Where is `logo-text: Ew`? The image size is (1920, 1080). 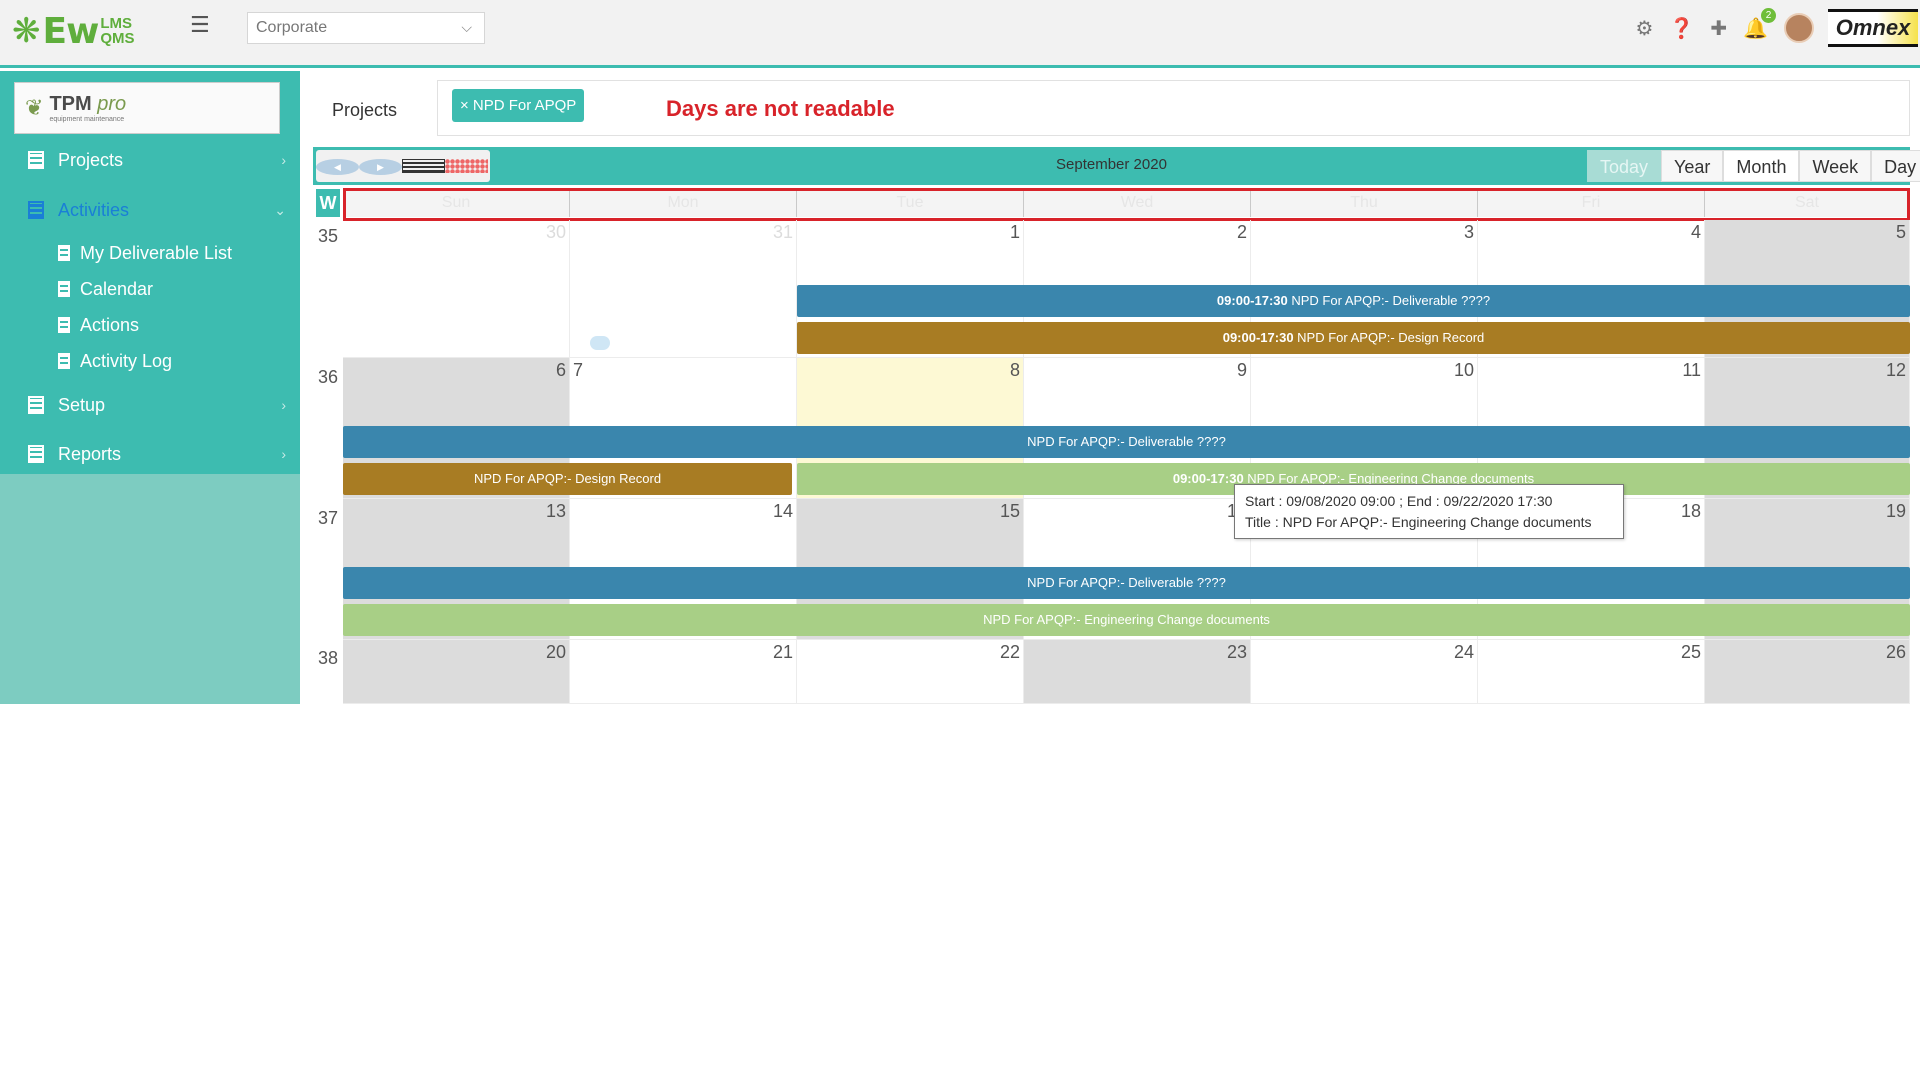 logo-text: Ew is located at coordinates (71, 31).